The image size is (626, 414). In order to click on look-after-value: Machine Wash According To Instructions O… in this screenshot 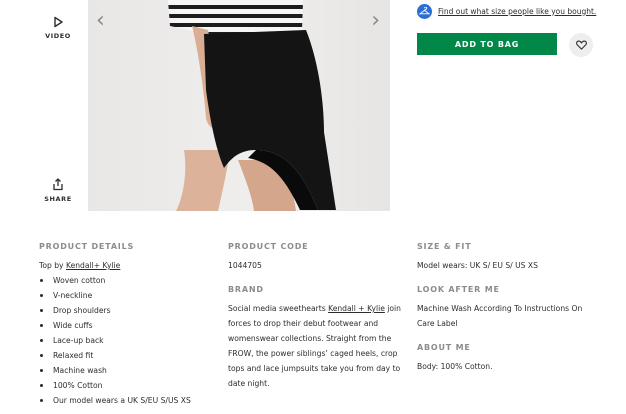, I will do `click(500, 316)`.